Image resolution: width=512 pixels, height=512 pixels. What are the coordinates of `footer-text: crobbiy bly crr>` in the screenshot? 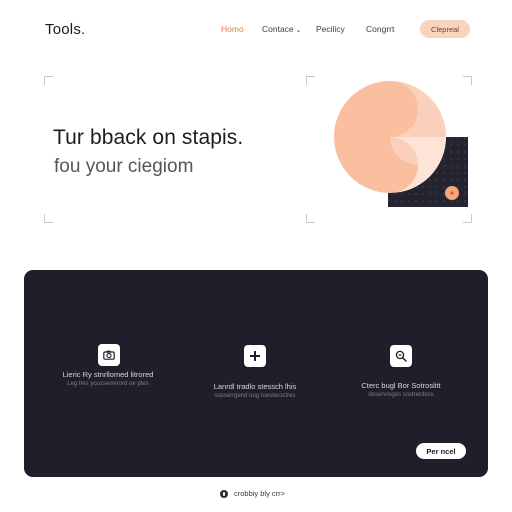 It's located at (260, 493).